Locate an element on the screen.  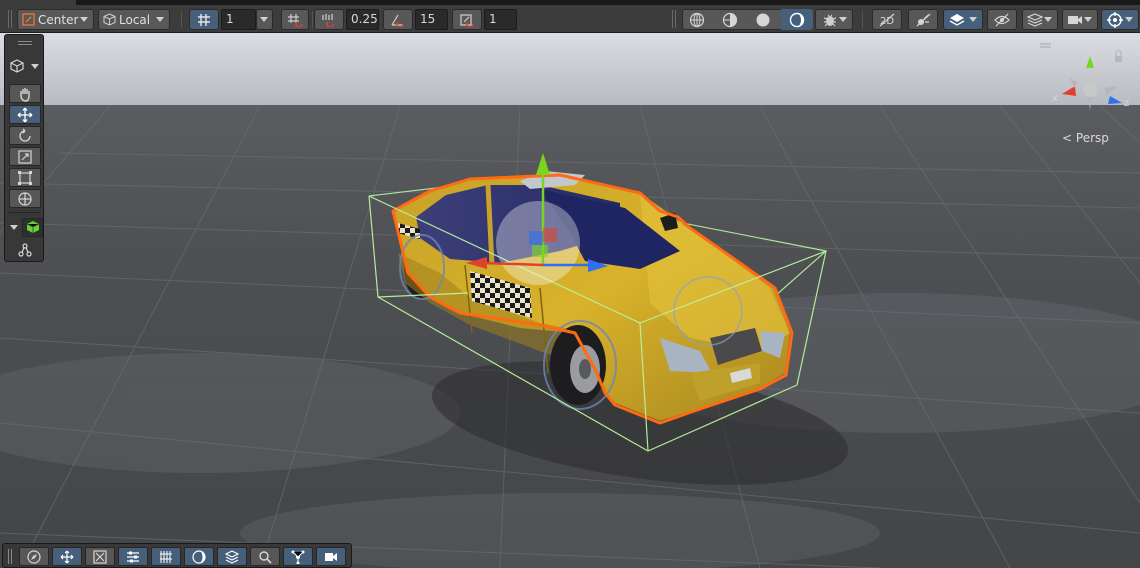
svg-text: 2D is located at coordinates (887, 21).